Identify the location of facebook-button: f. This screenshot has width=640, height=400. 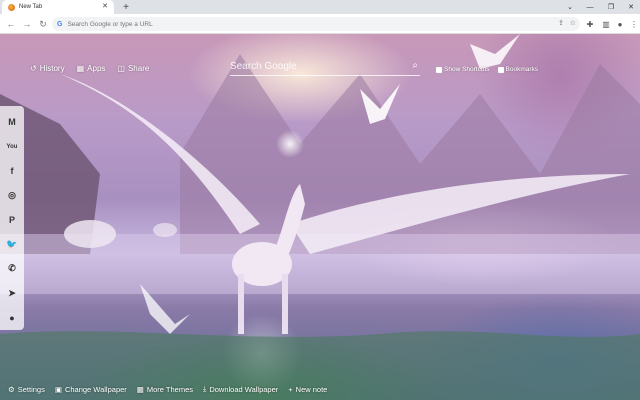
(12, 171).